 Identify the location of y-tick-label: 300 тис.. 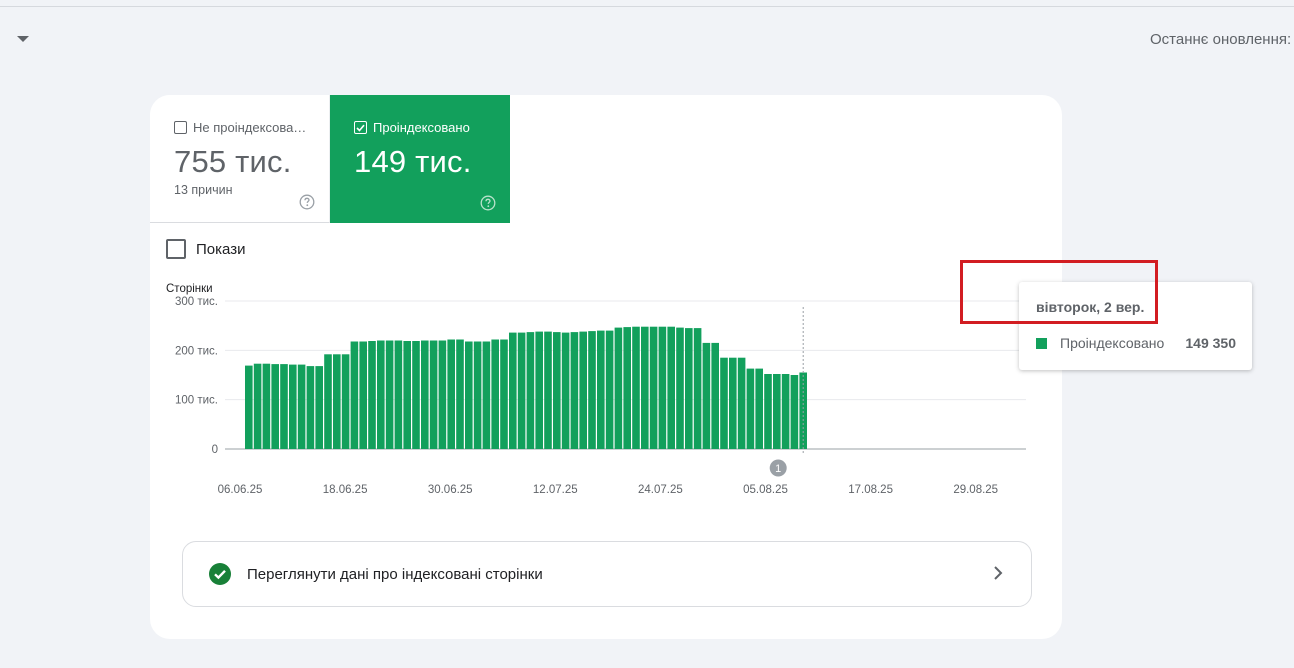
(196, 302).